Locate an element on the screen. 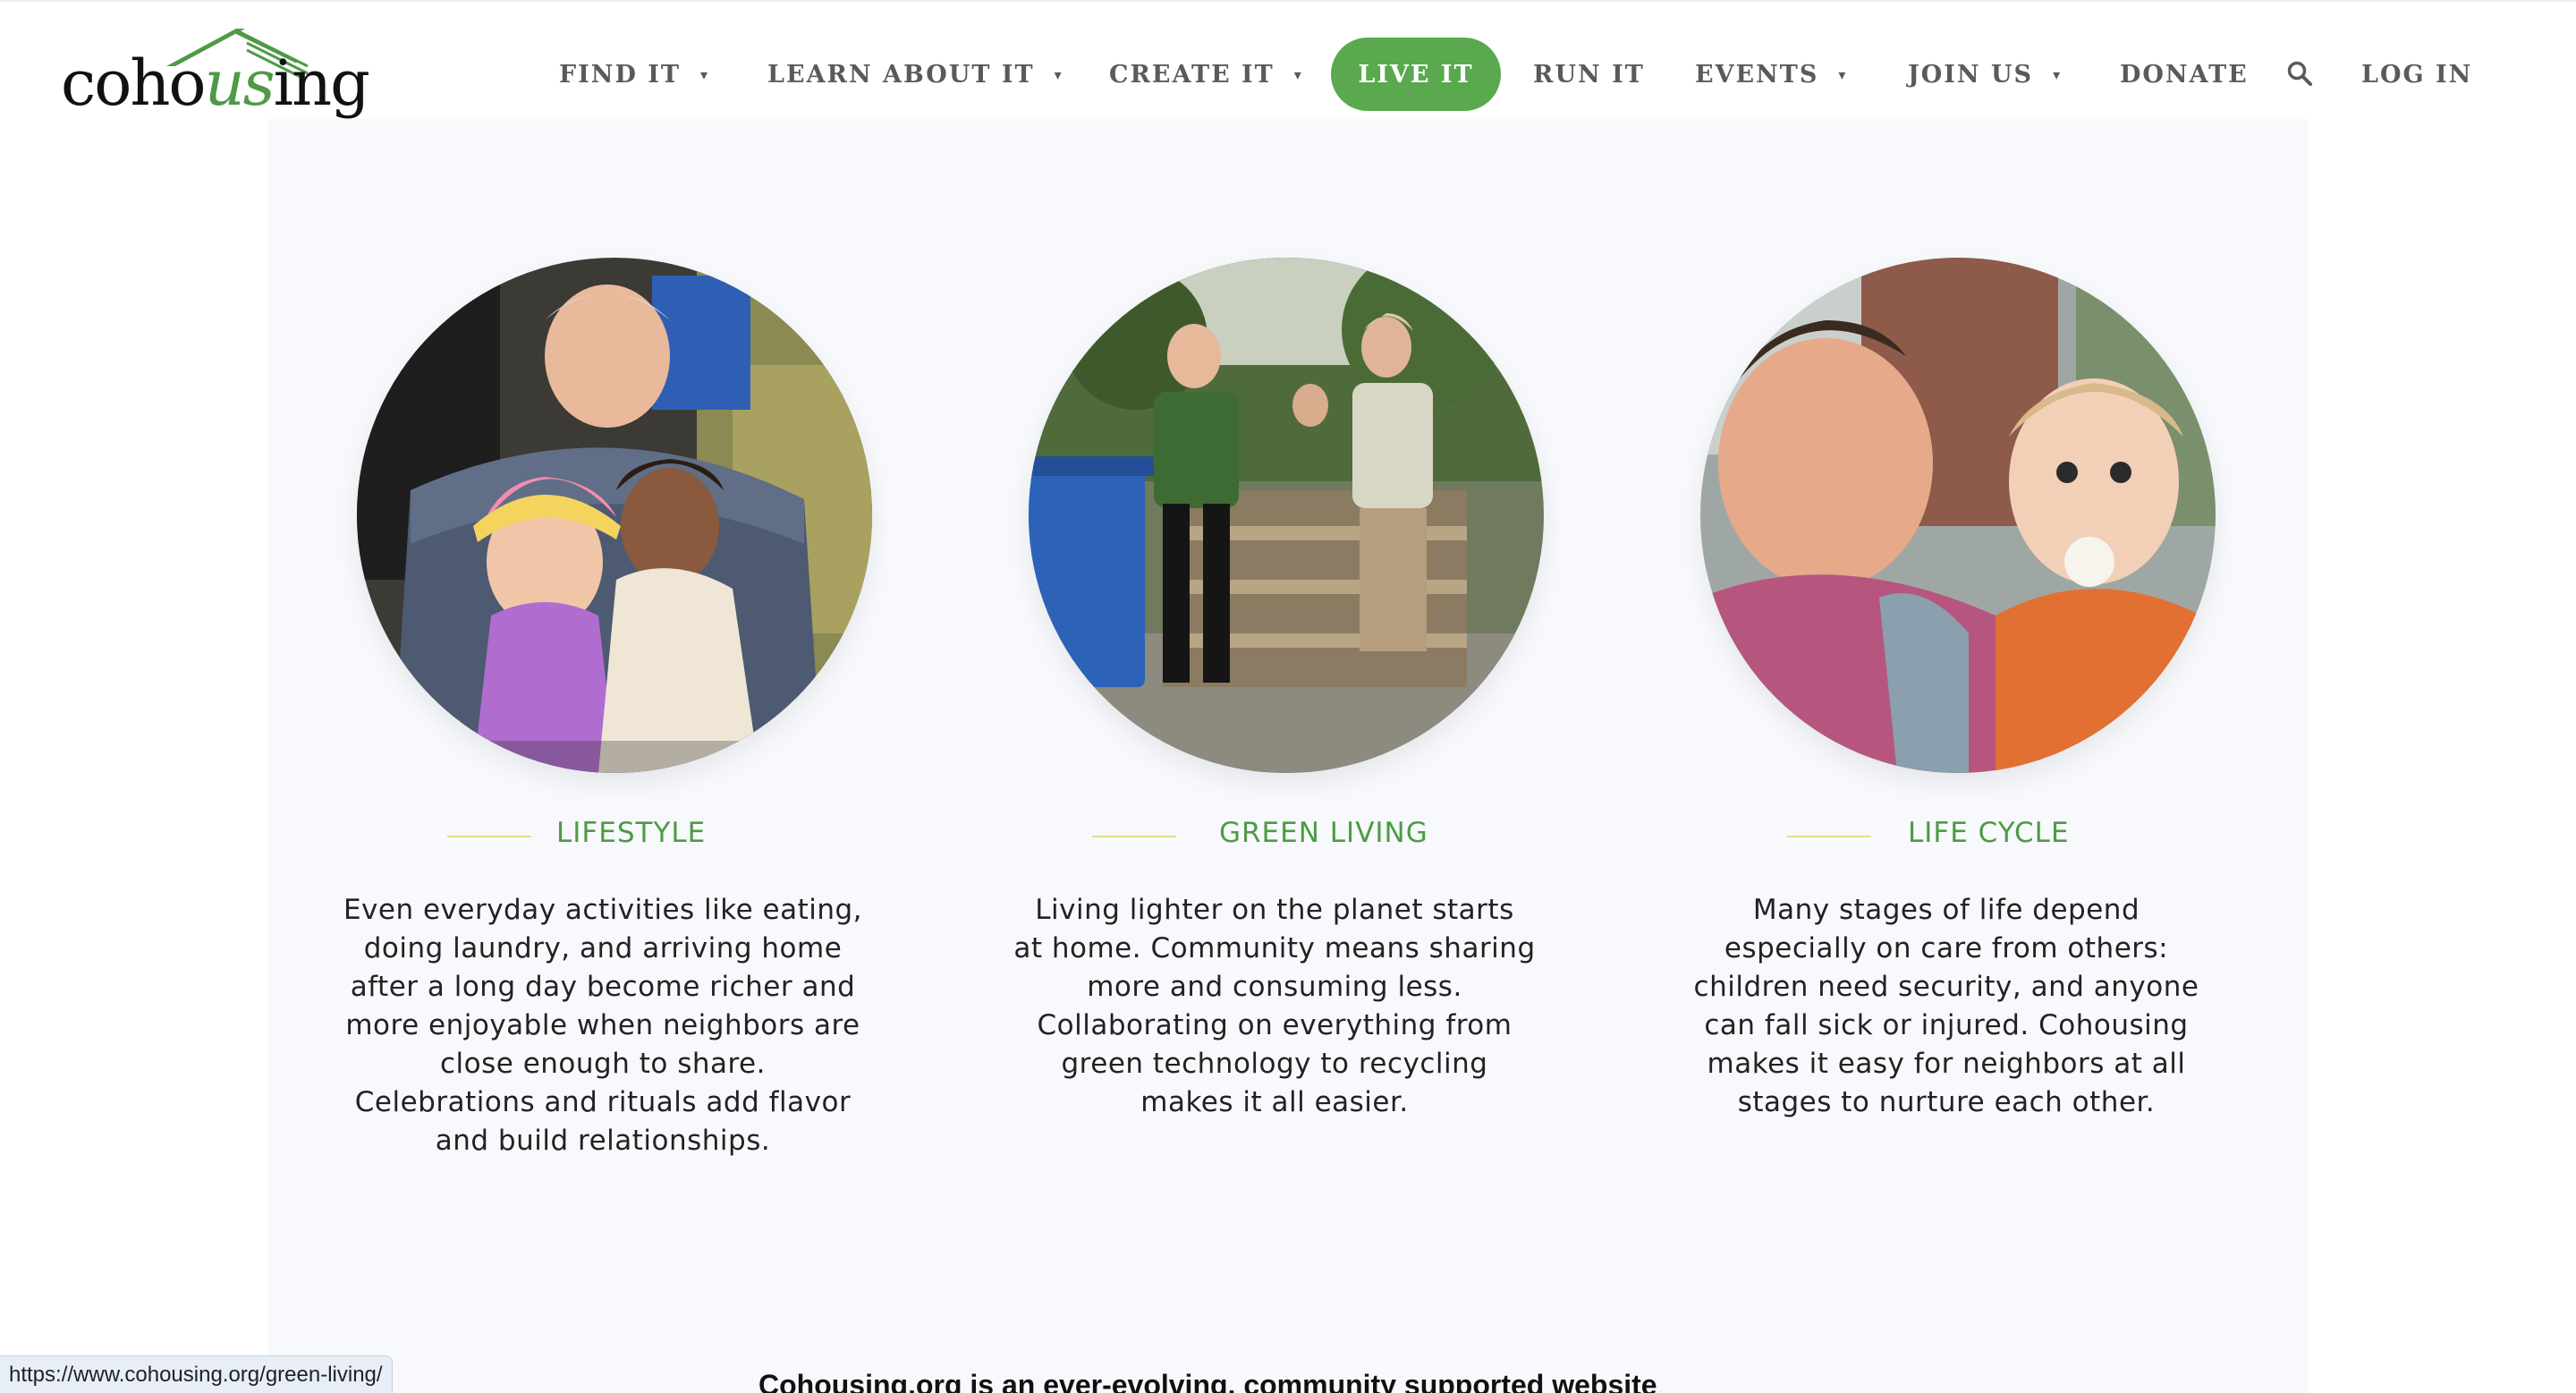  description-line: more enjoyable when neighbors are is located at coordinates (602, 1025).